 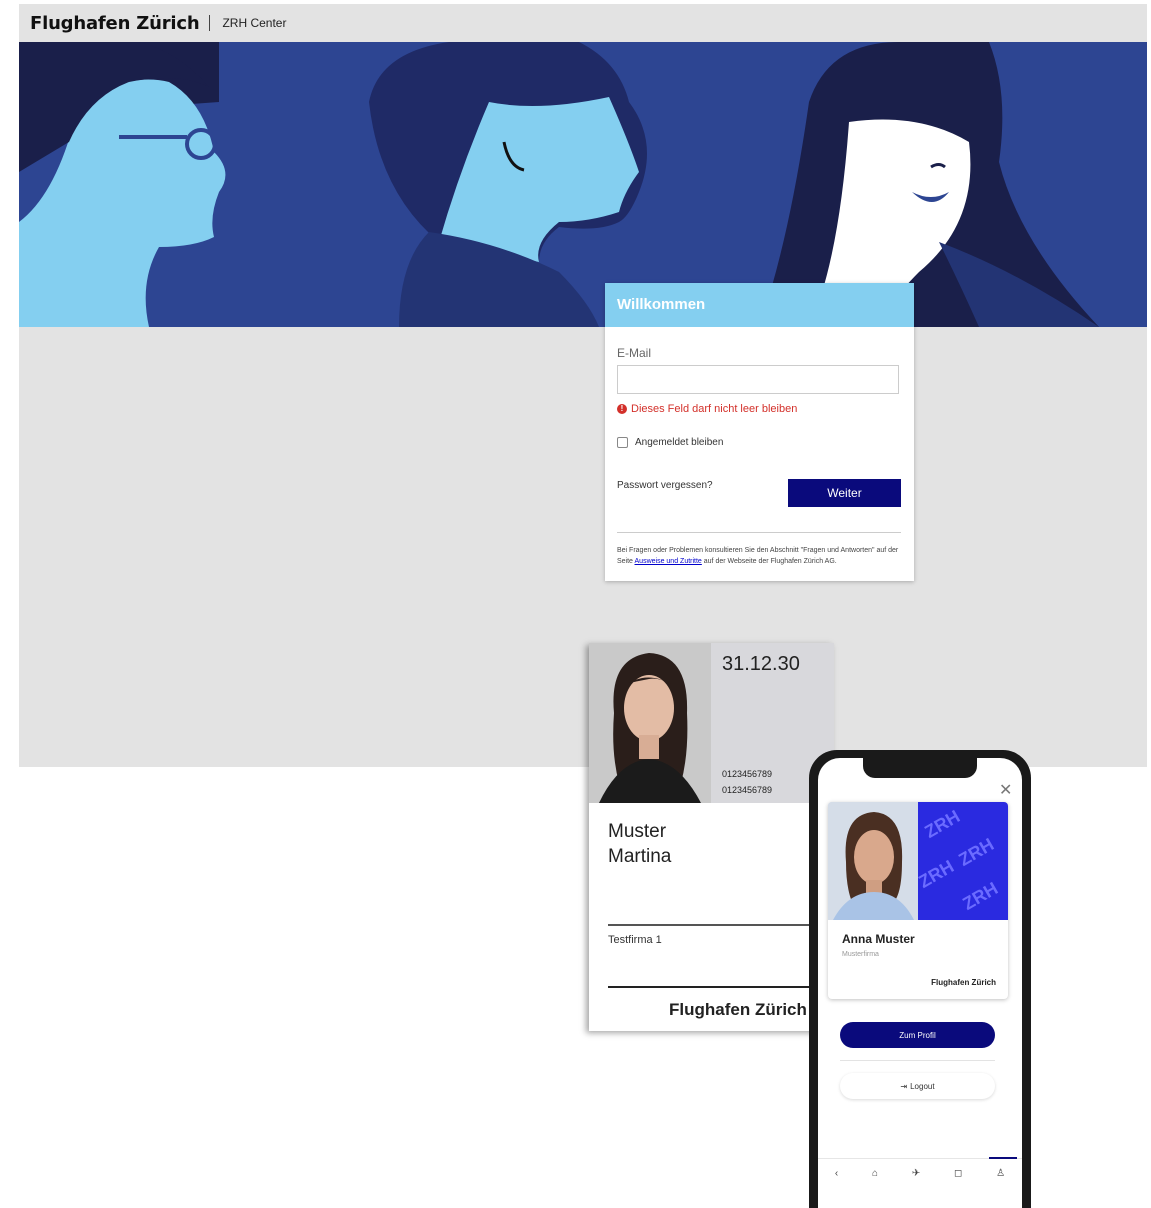 I want to click on plane-icon: ✈, so click(x=916, y=1173).